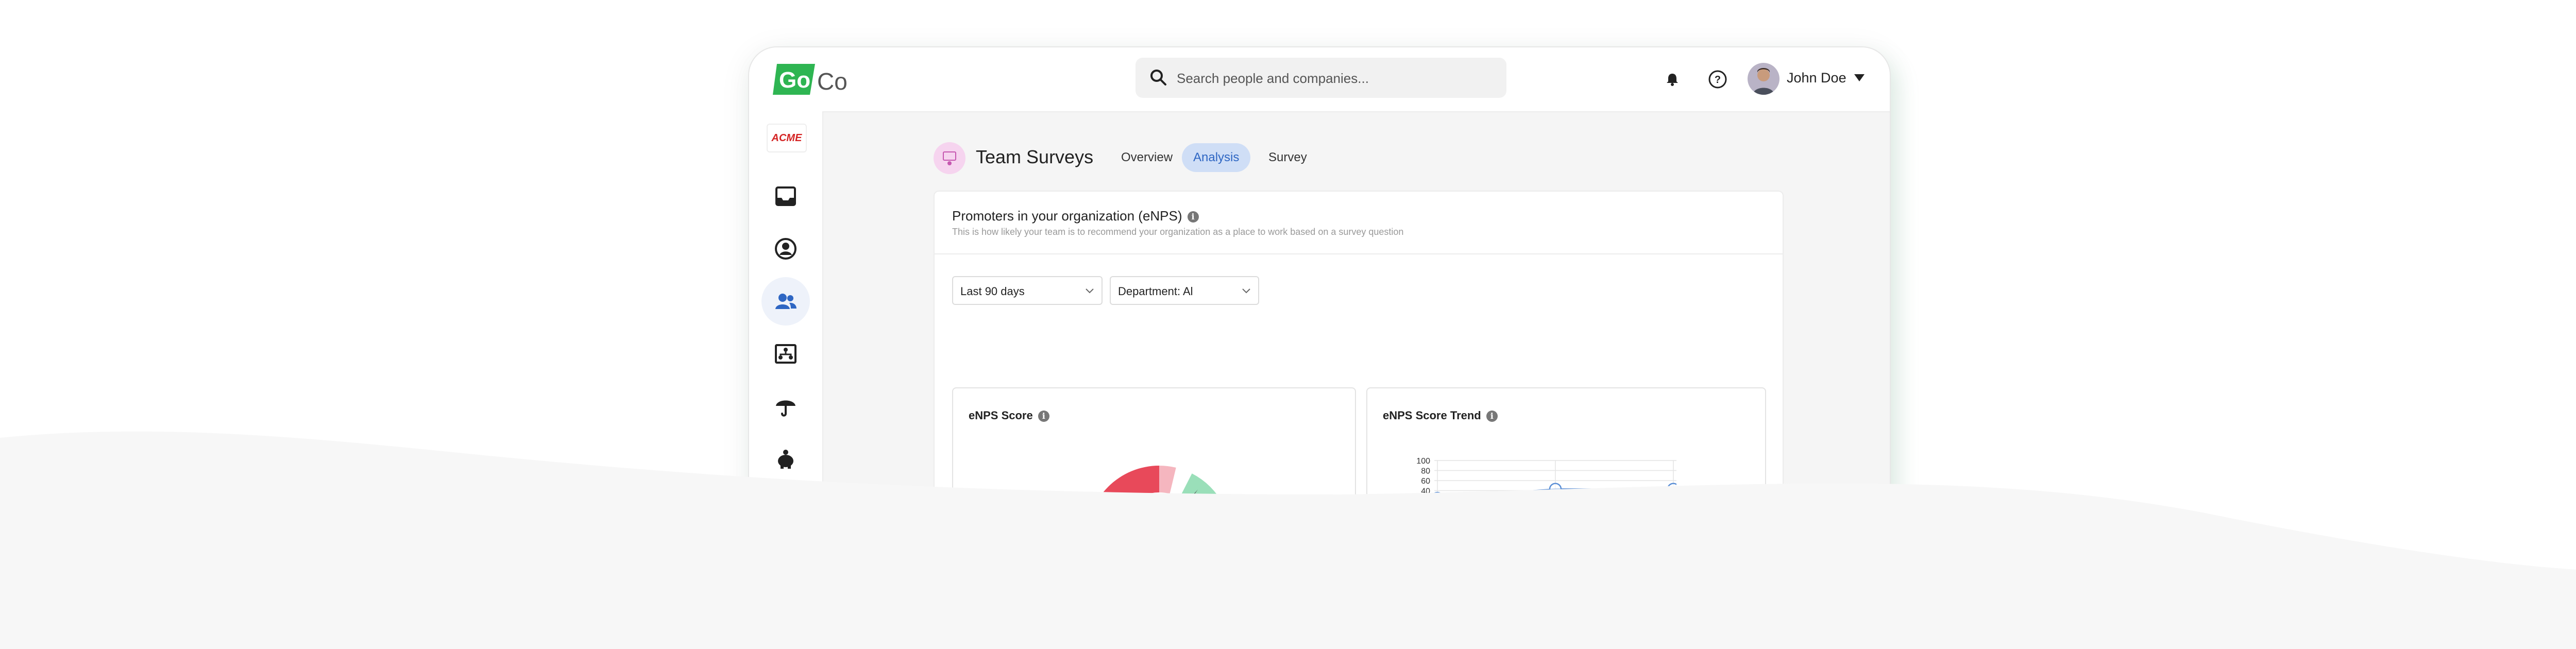 The height and width of the screenshot is (649, 2576). I want to click on inbox-icon, so click(785, 196).